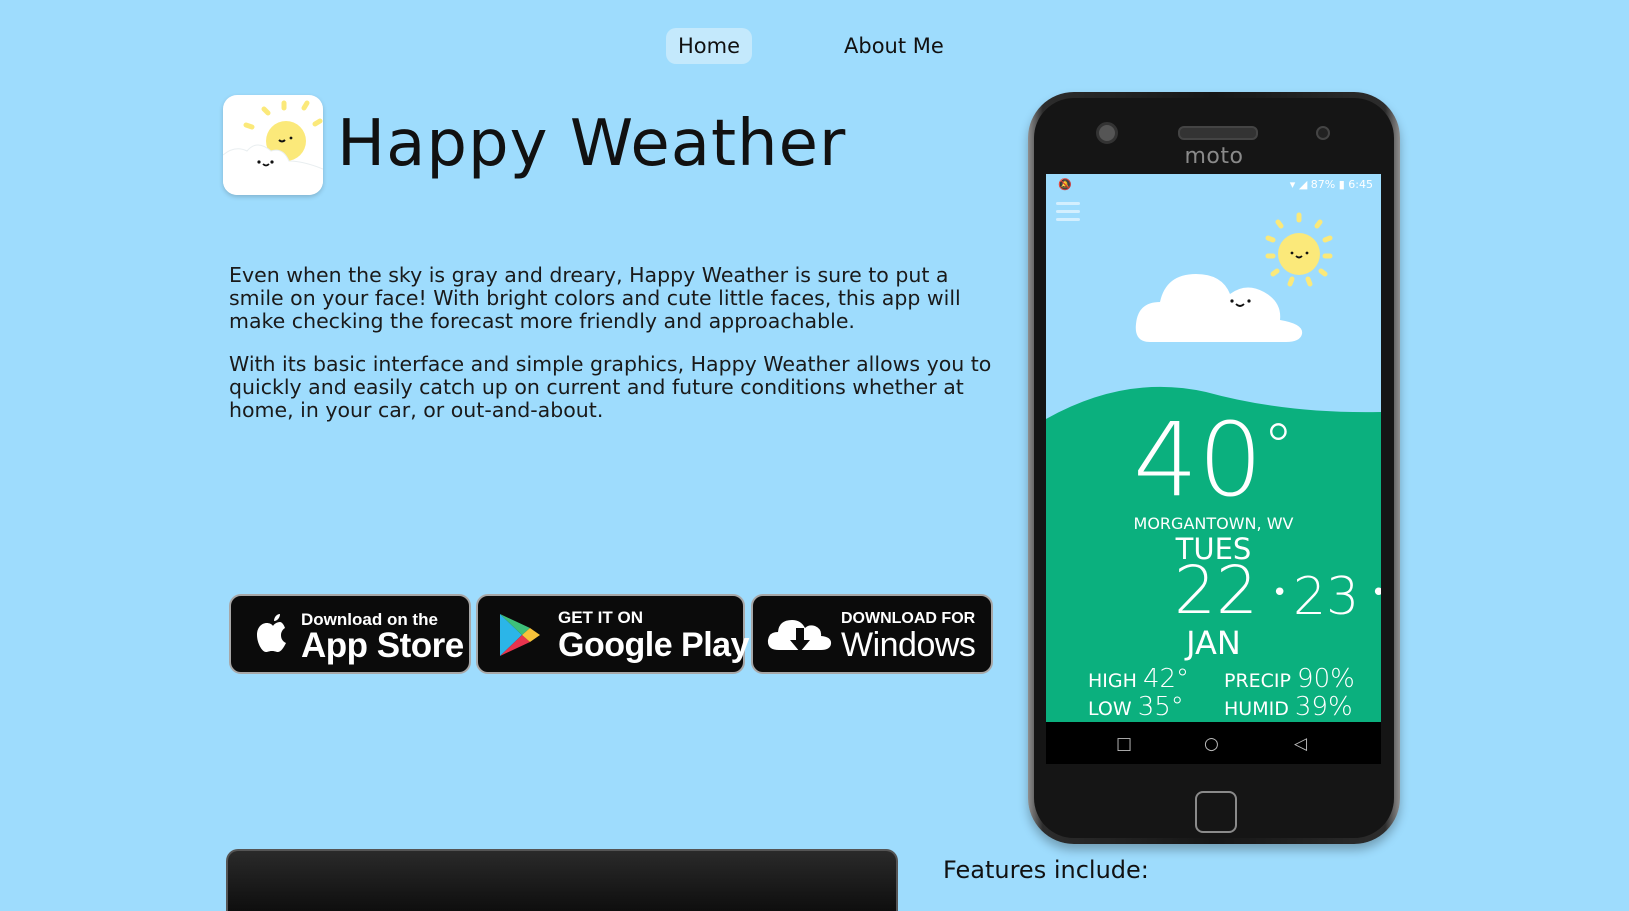 The image size is (1629, 911). I want to click on android-nav-bar: □ ○ ◁, so click(1213, 743).